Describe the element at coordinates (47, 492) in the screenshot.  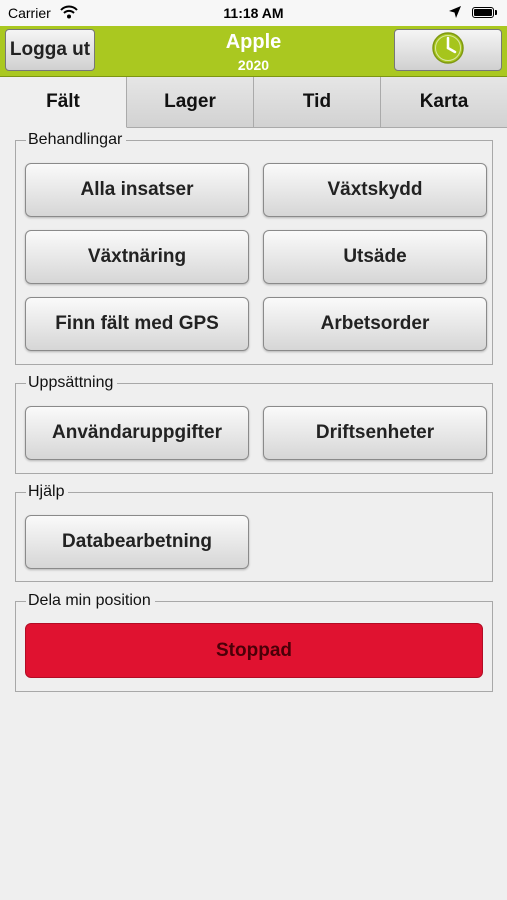
I see `group-label-hjalp: Hjälp` at that location.